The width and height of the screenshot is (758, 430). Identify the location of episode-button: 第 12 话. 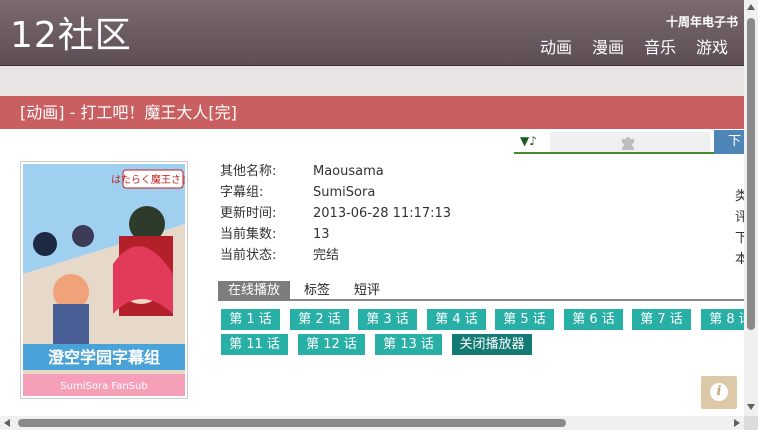
(331, 344).